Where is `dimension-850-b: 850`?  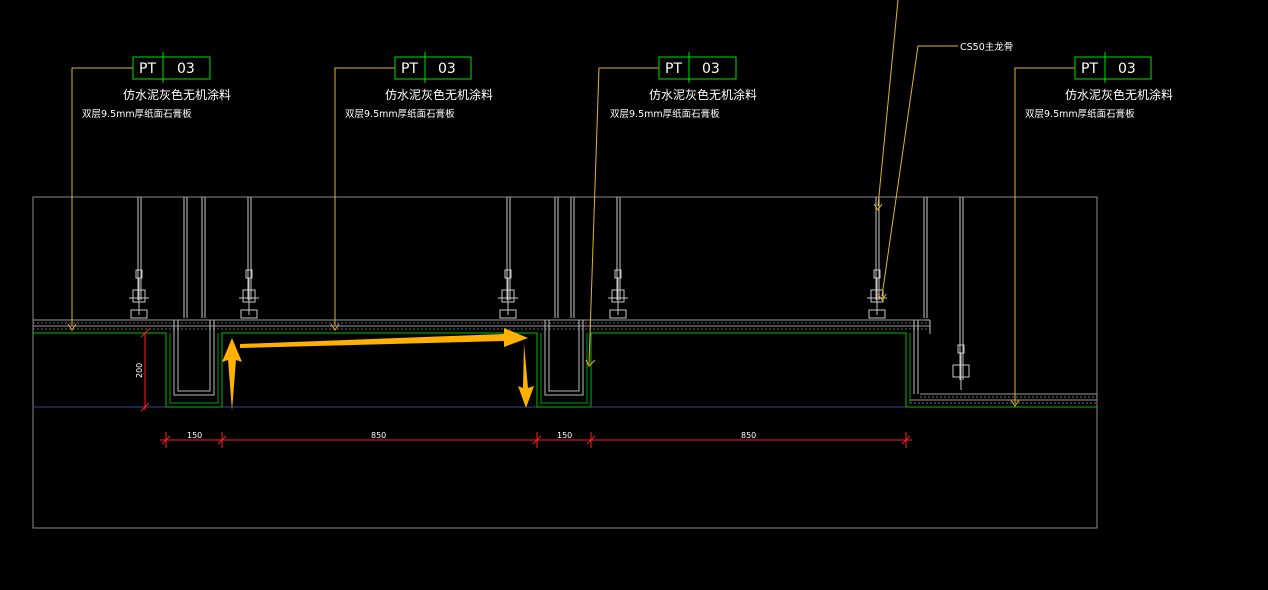 dimension-850-b: 850 is located at coordinates (748, 435).